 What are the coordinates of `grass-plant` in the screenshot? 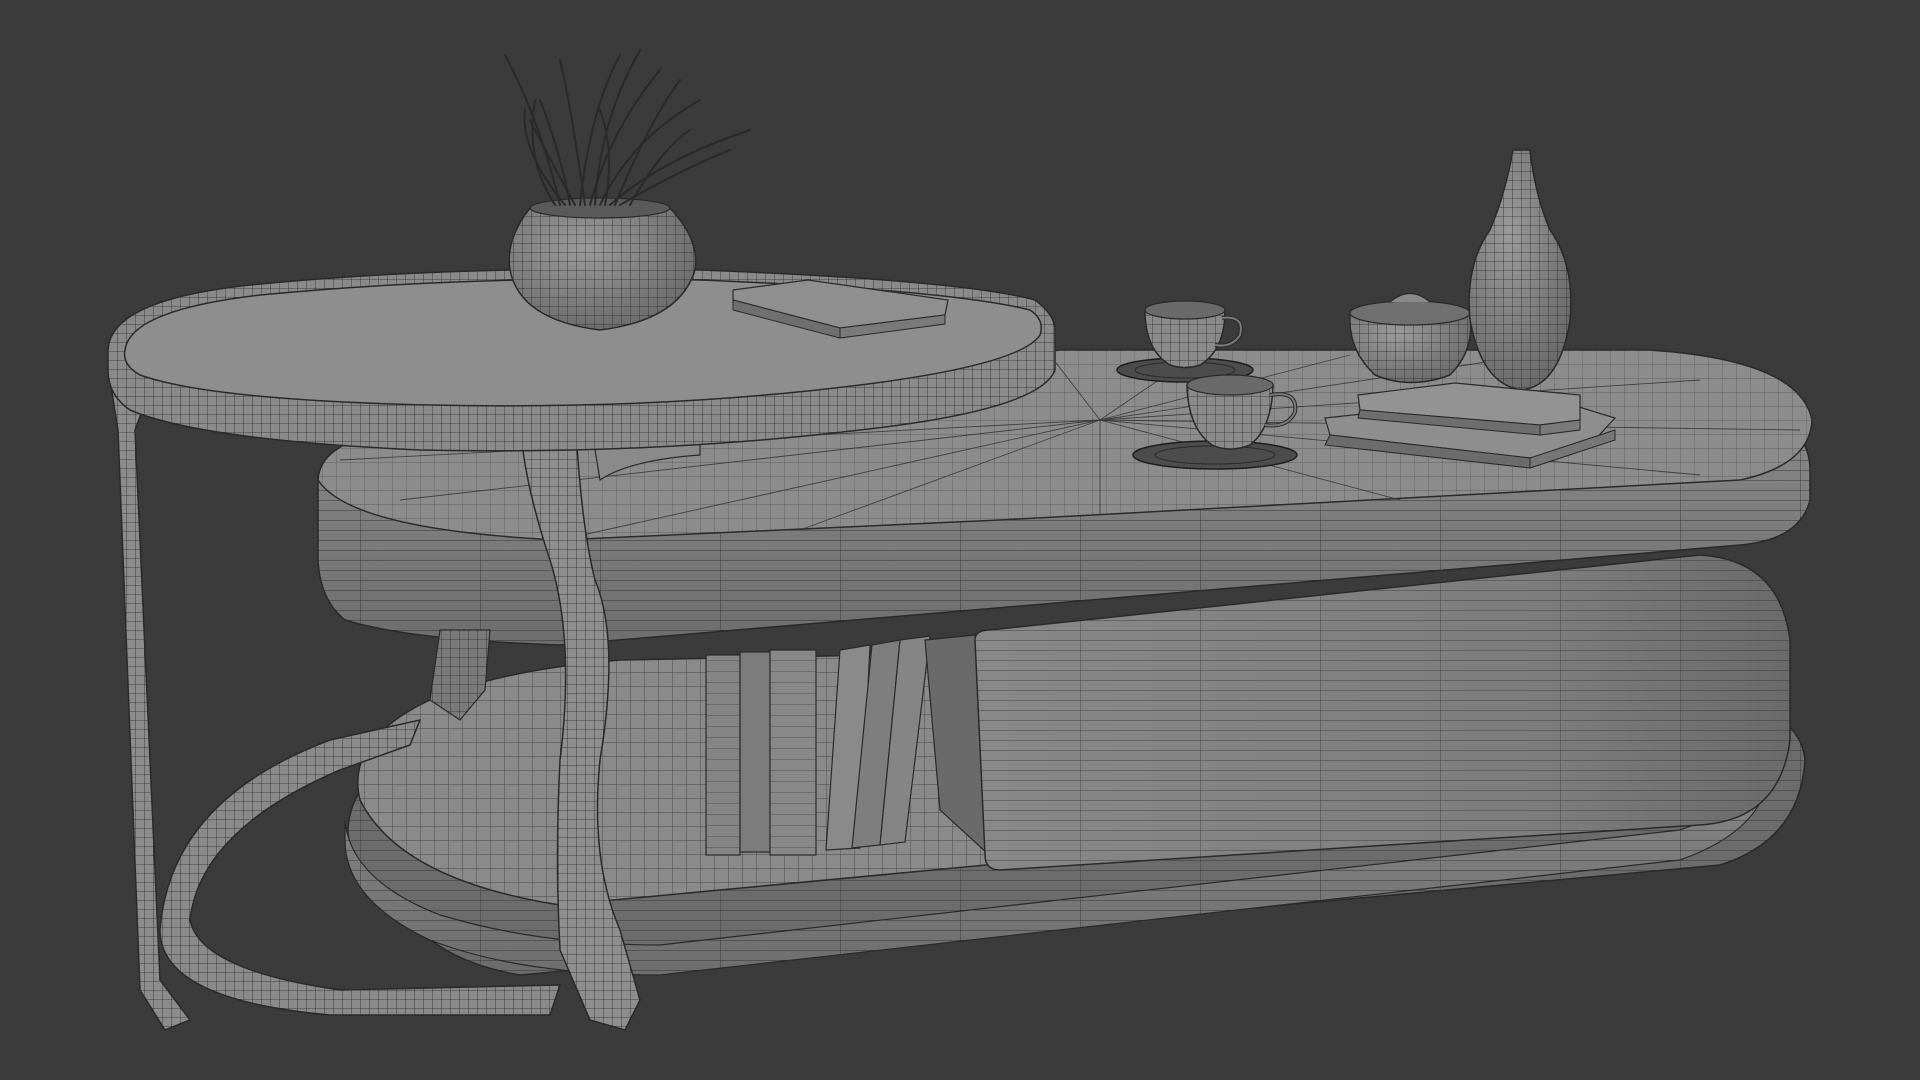 It's located at (627, 127).